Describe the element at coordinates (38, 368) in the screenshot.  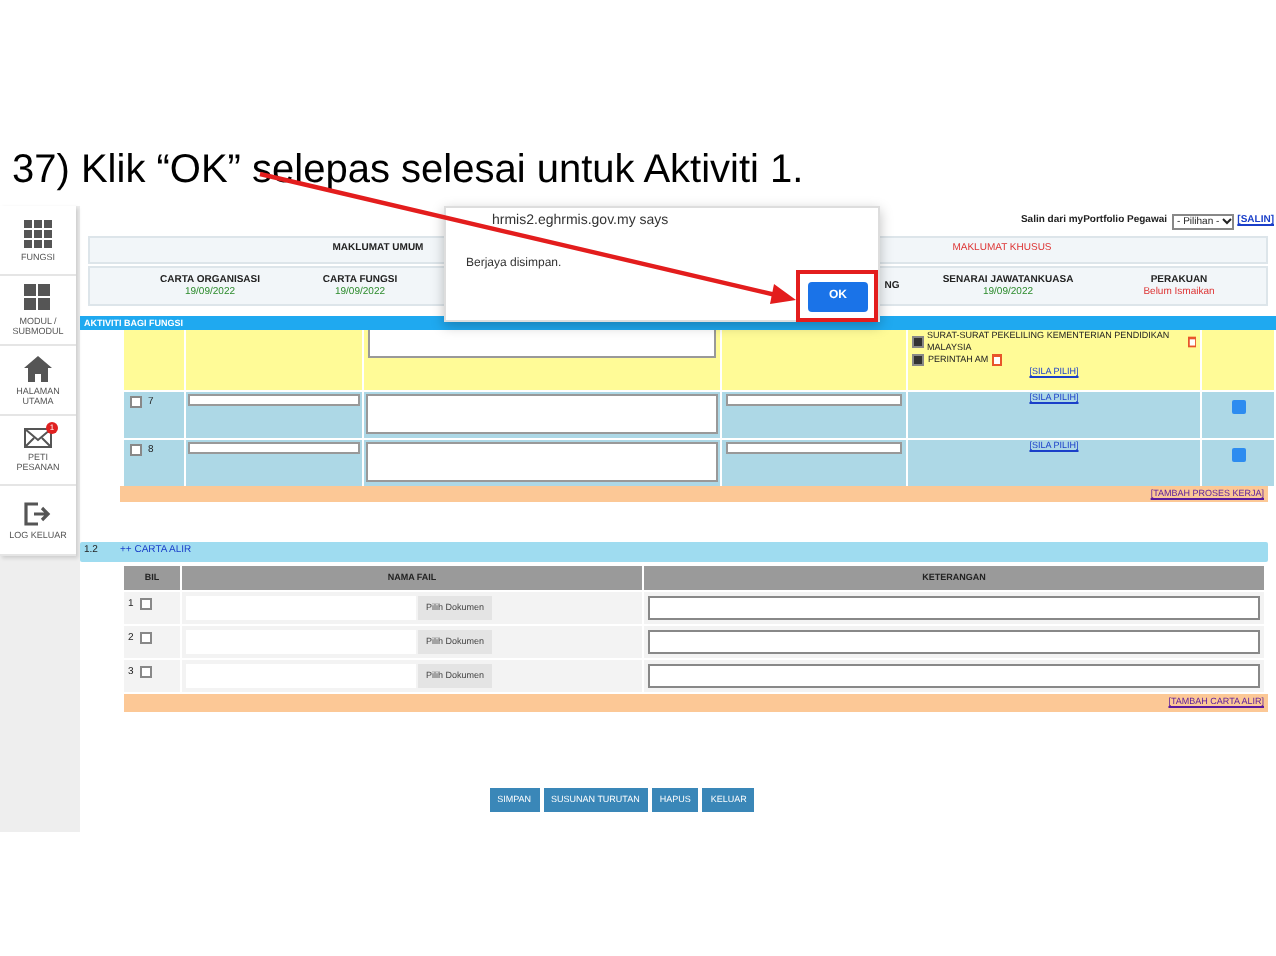
I see `home-icon` at that location.